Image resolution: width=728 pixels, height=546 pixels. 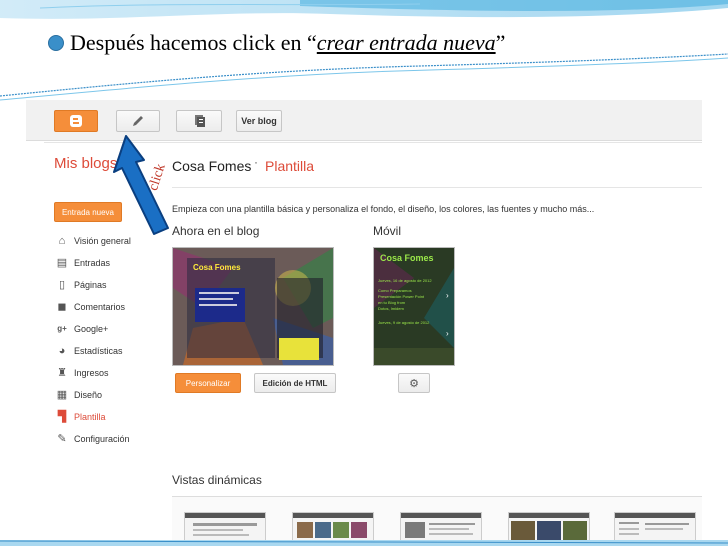 I want to click on sidebar-item-label: Páginas, so click(x=90, y=285).